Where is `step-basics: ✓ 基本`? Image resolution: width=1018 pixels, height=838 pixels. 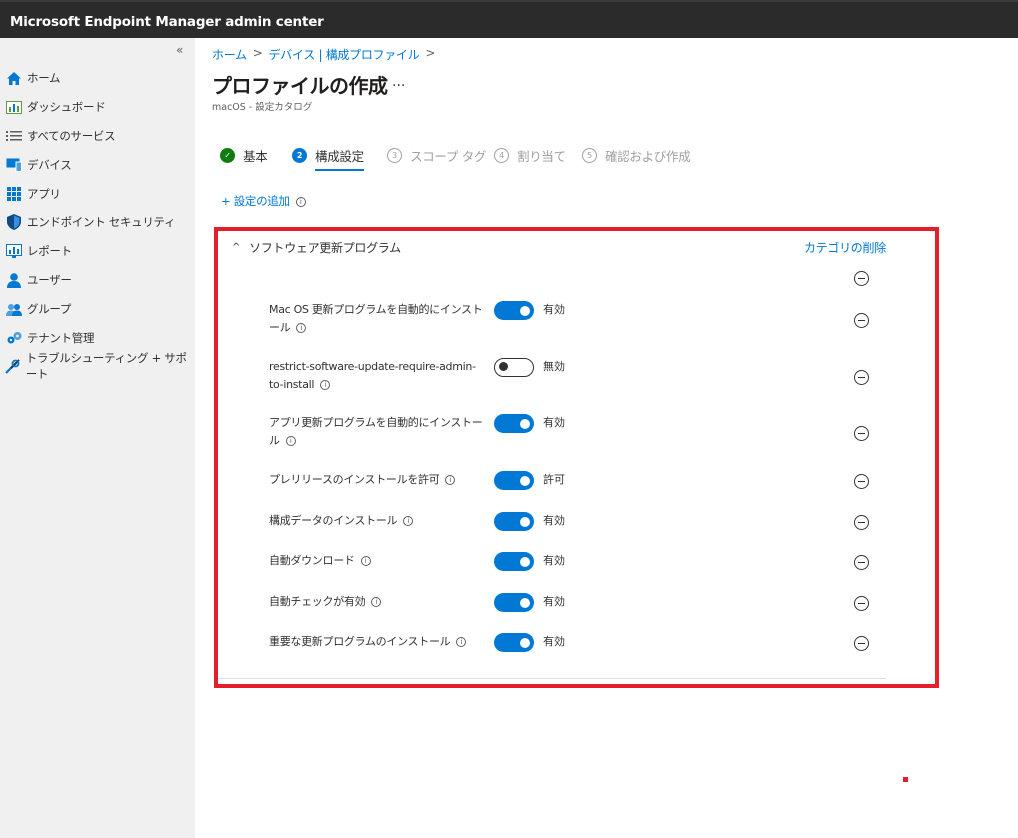
step-basics: ✓ 基本 is located at coordinates (244, 155).